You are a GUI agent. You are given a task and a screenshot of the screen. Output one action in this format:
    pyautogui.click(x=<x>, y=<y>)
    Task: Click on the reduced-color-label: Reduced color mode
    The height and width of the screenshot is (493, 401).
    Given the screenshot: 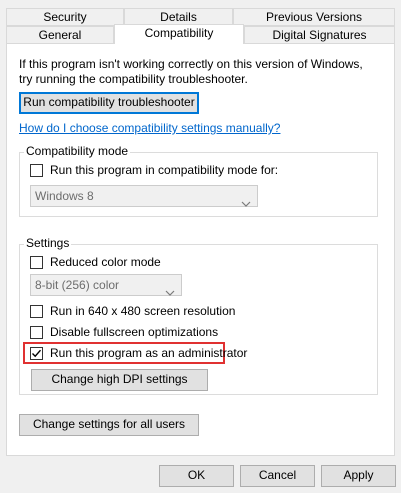 What is the action you would take?
    pyautogui.click(x=105, y=262)
    